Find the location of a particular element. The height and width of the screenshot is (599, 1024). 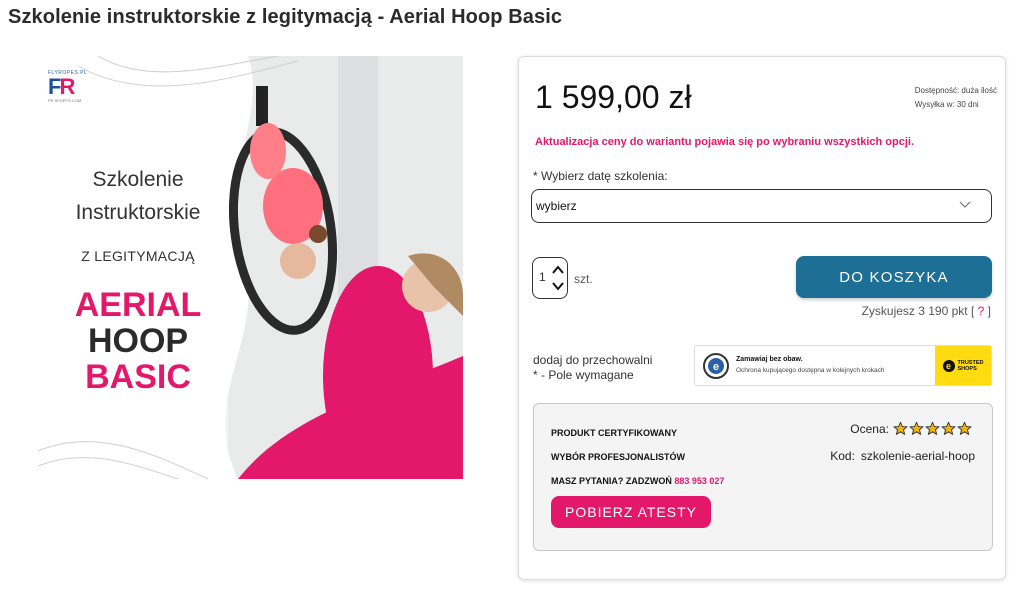

logo-mark: FR is located at coordinates (83, 87).